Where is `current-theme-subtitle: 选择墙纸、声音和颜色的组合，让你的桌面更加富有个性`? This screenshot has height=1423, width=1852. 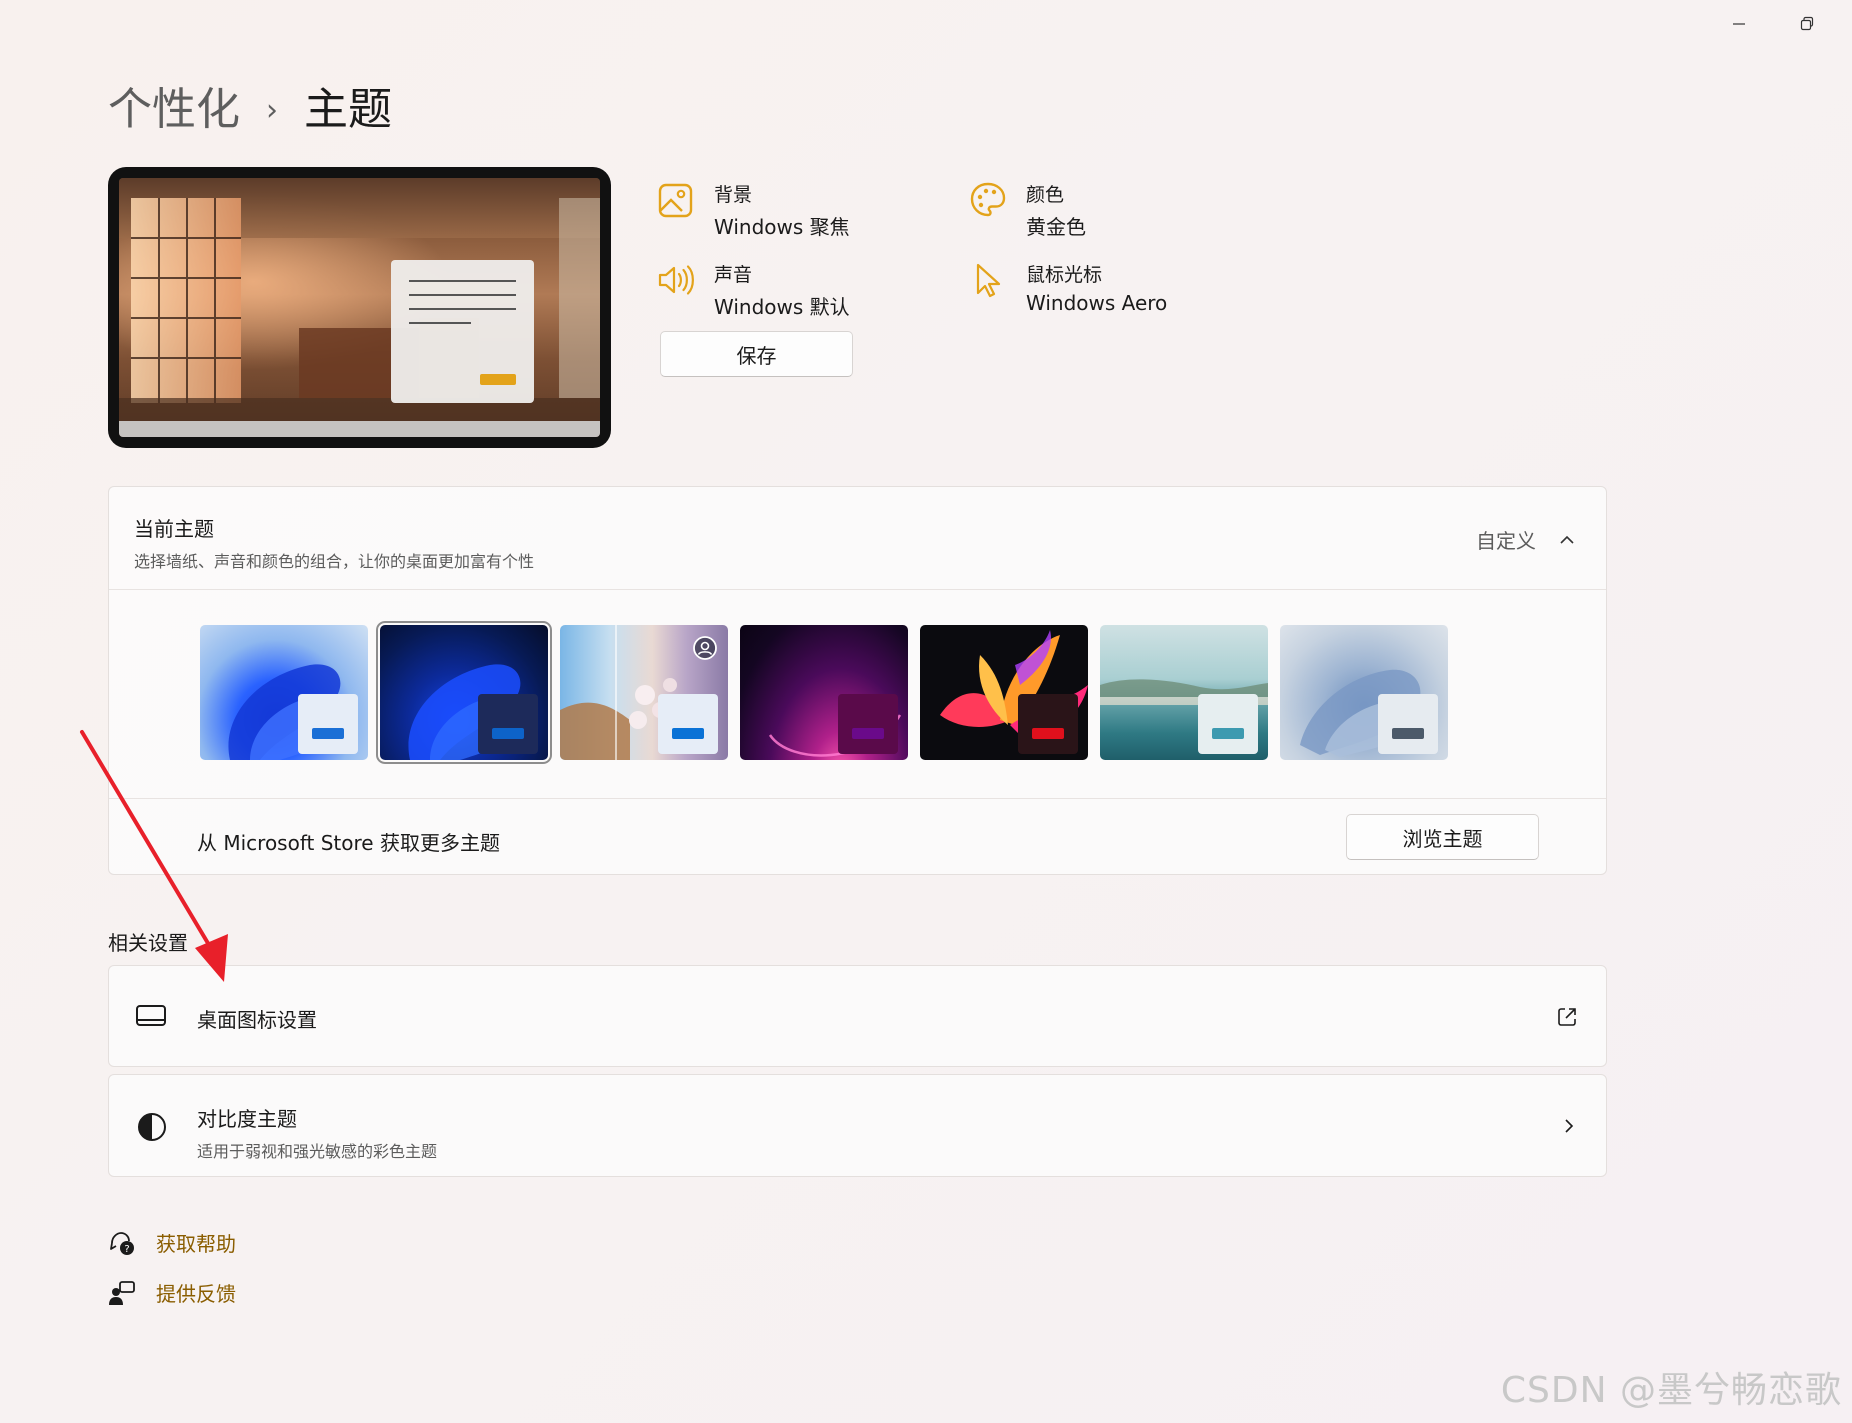 current-theme-subtitle: 选择墙纸、声音和颜色的组合，让你的桌面更加富有个性 is located at coordinates (334, 561).